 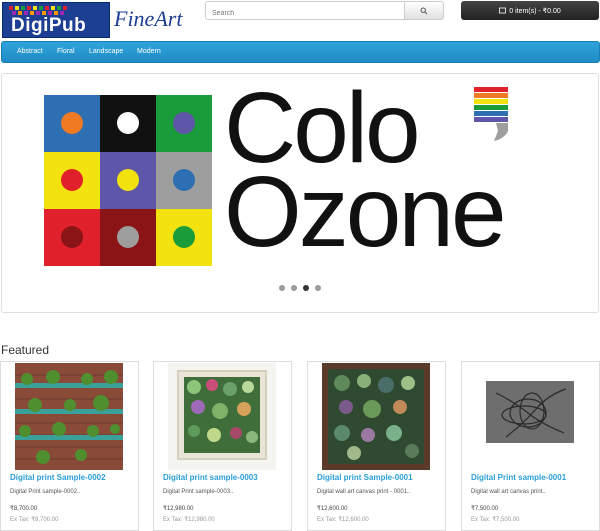 I want to click on logo-subtitle: FineArt, so click(x=148, y=18).